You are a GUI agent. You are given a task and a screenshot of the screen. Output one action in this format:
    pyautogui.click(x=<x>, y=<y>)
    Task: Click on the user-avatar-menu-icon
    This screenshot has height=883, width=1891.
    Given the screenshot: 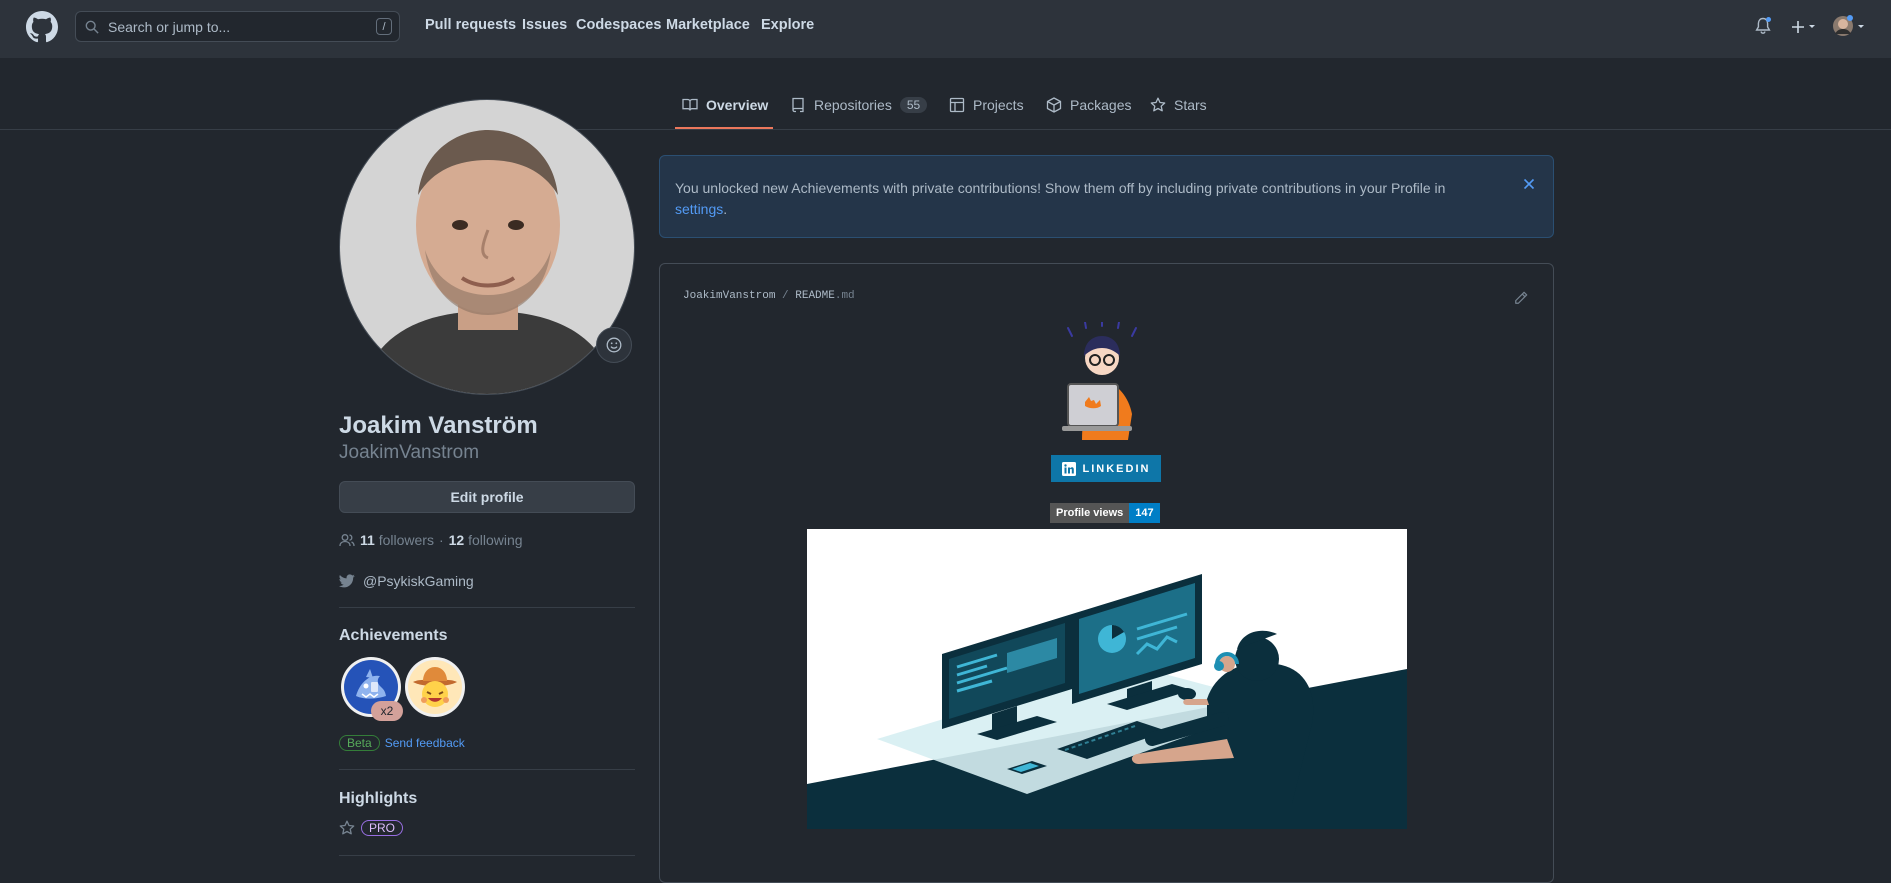 What is the action you would take?
    pyautogui.click(x=1850, y=26)
    